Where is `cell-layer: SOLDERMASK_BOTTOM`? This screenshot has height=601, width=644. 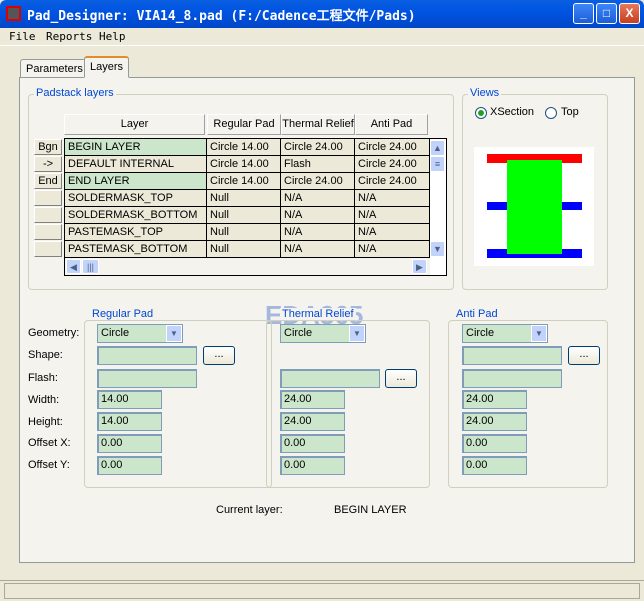 cell-layer: SOLDERMASK_BOTTOM is located at coordinates (136, 215).